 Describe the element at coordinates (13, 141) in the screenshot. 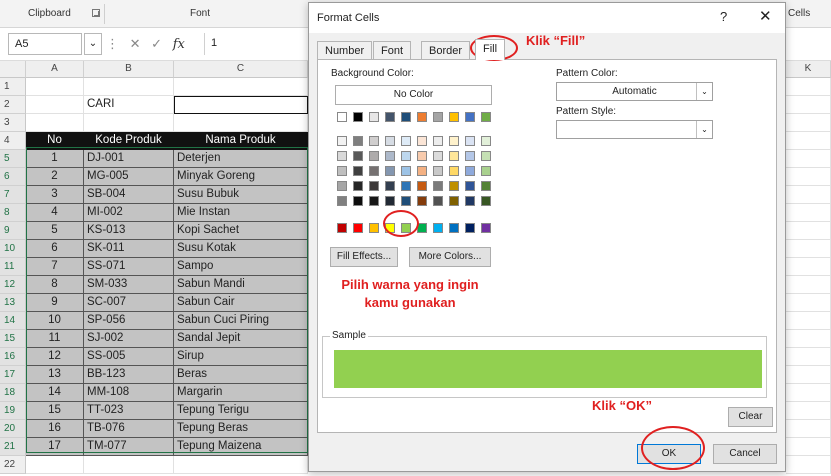

I see `row-header: 4` at that location.